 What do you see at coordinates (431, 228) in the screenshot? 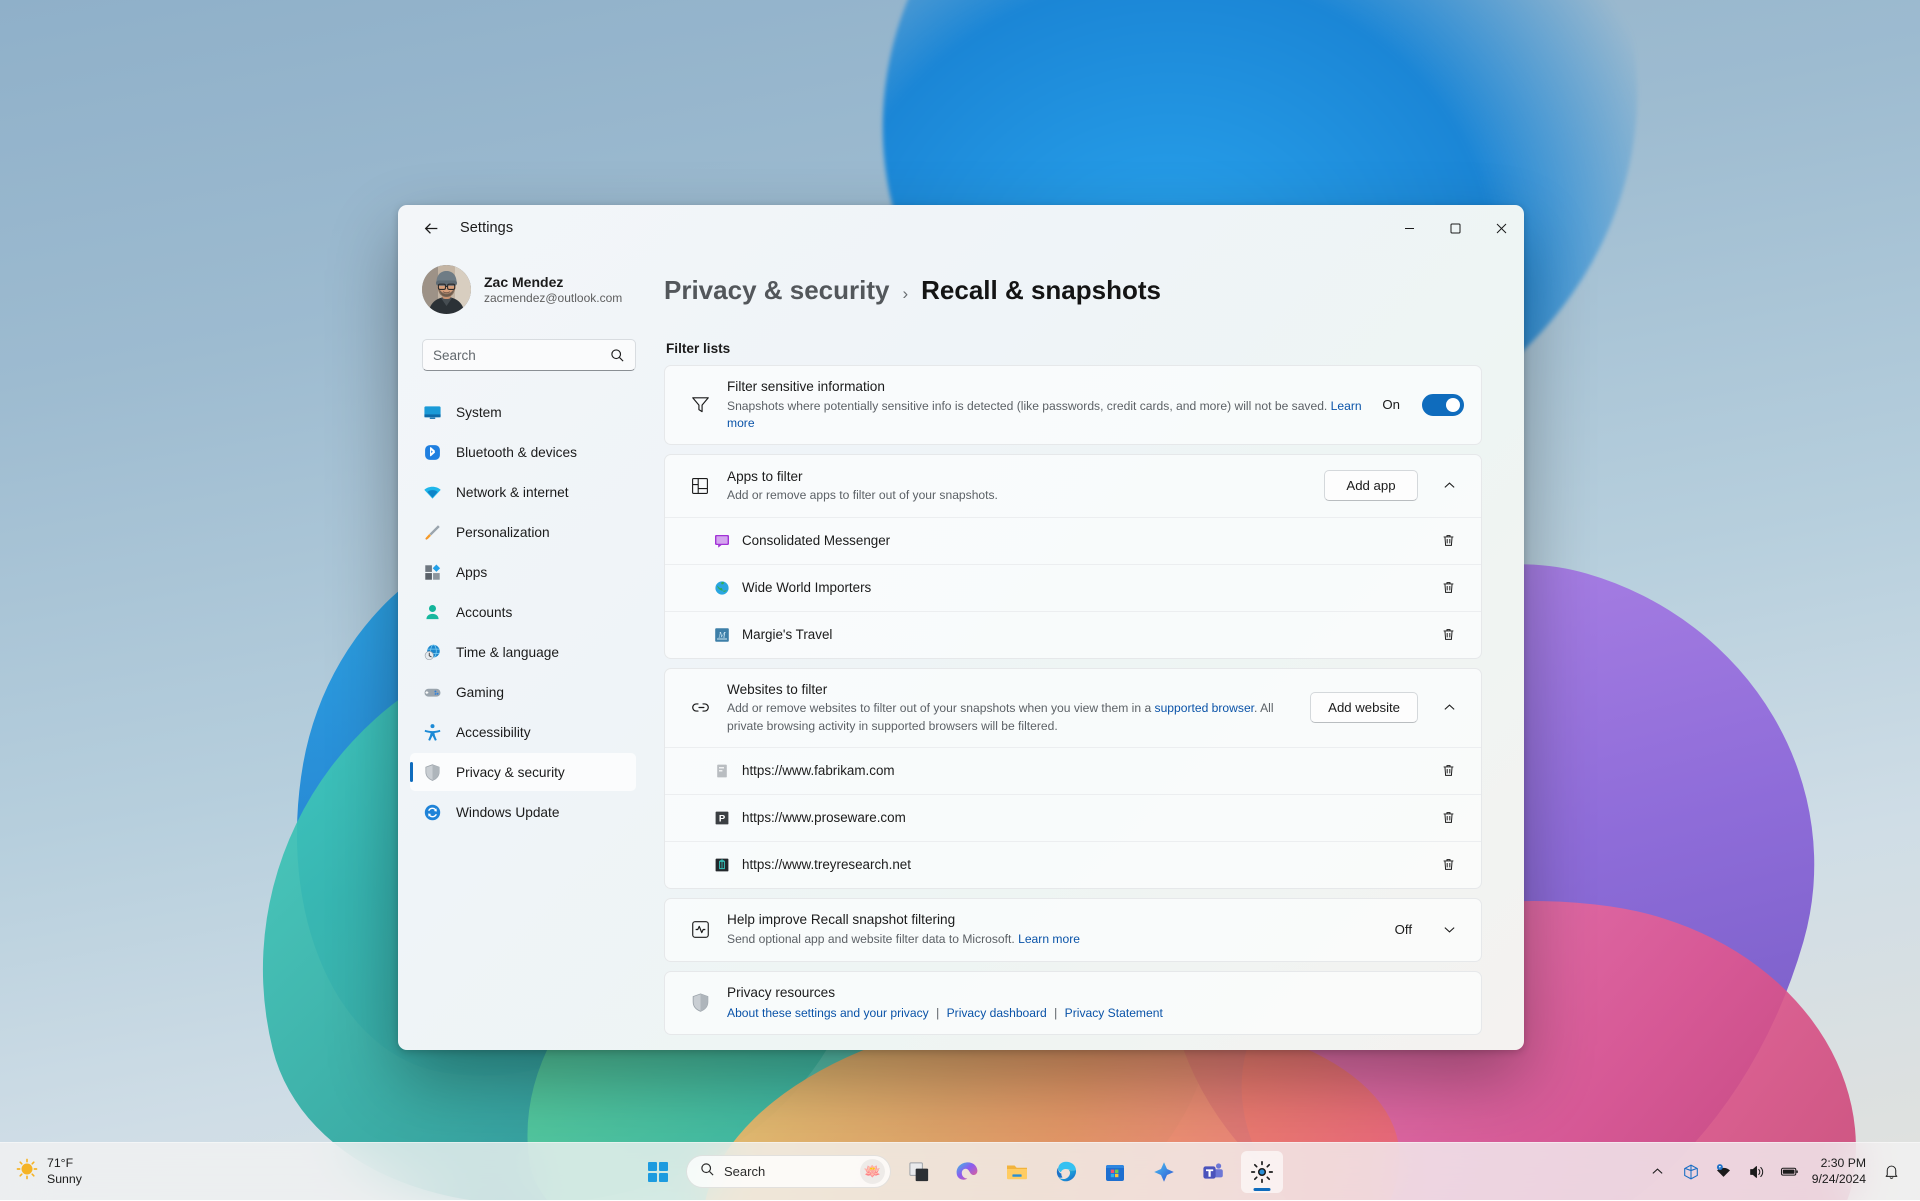
I see `back-arrow-icon` at bounding box center [431, 228].